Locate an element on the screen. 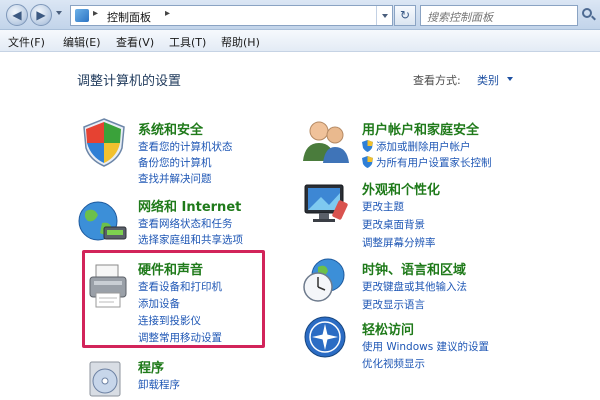 The width and height of the screenshot is (600, 400). refresh-icon: ↻ is located at coordinates (405, 15).